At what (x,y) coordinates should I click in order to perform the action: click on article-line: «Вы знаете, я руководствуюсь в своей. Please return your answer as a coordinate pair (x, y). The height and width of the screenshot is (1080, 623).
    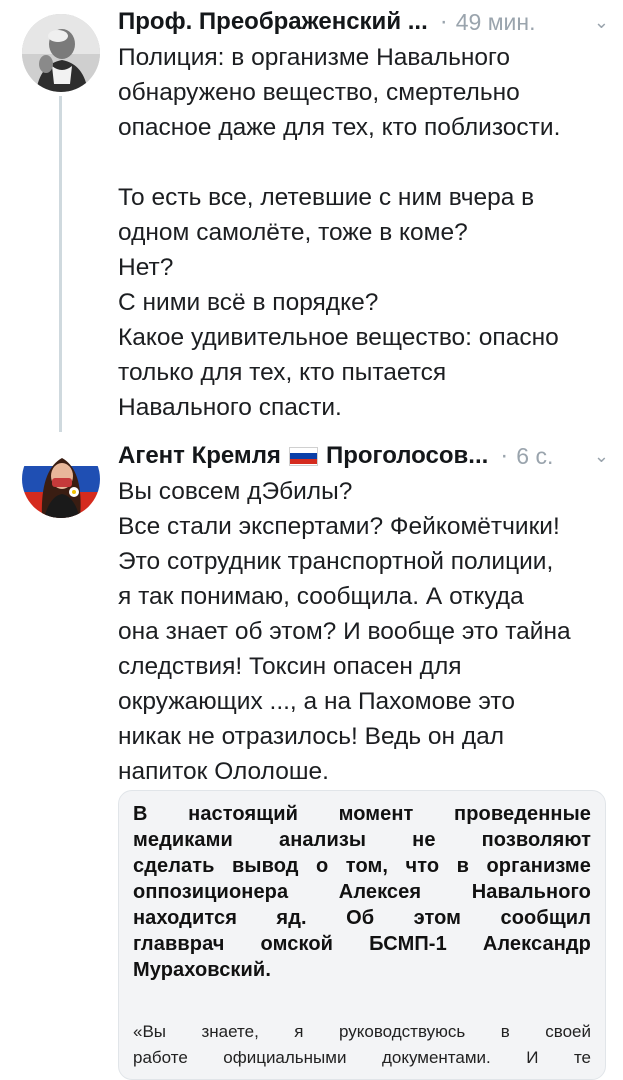
    Looking at the image, I should click on (362, 1031).